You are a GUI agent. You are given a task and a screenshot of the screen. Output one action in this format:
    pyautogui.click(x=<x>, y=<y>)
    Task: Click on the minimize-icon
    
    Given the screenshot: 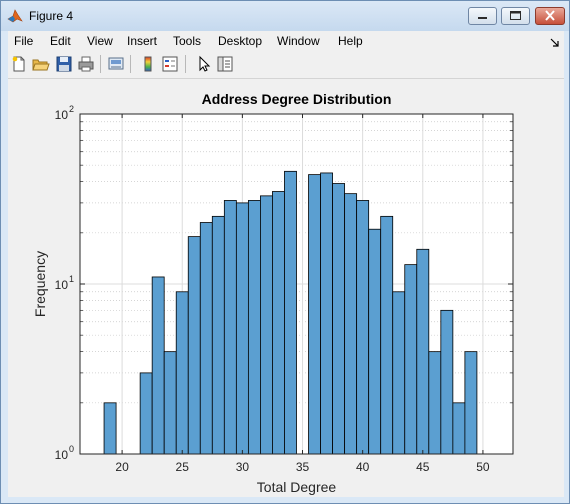 What is the action you would take?
    pyautogui.click(x=482, y=18)
    